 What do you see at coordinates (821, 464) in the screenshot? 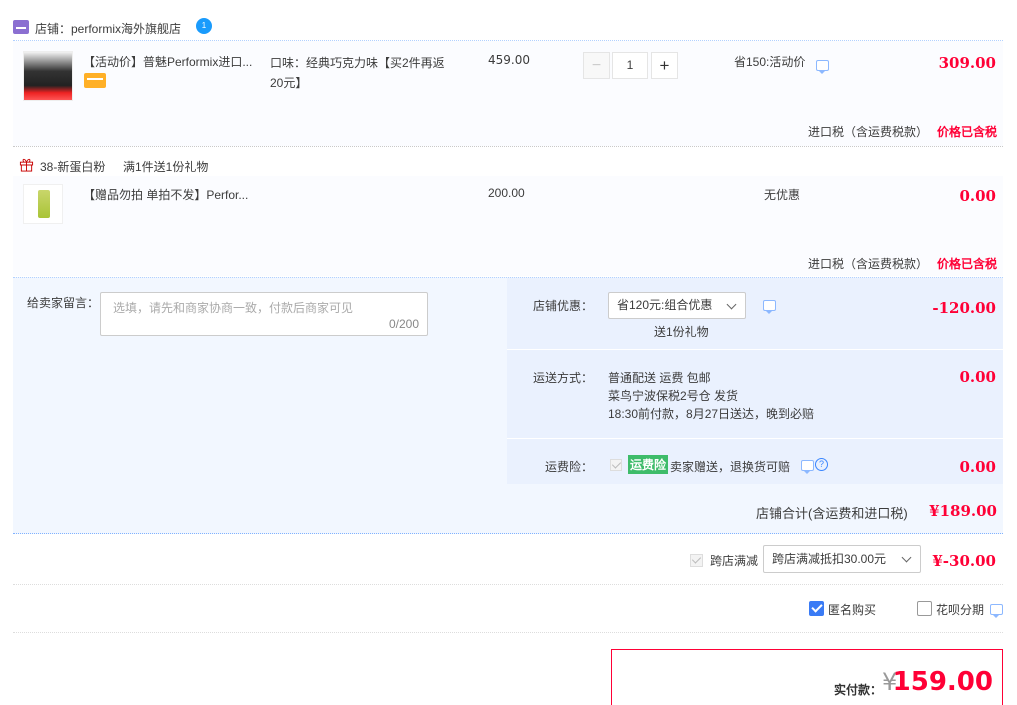
I see `help-icon: ?` at bounding box center [821, 464].